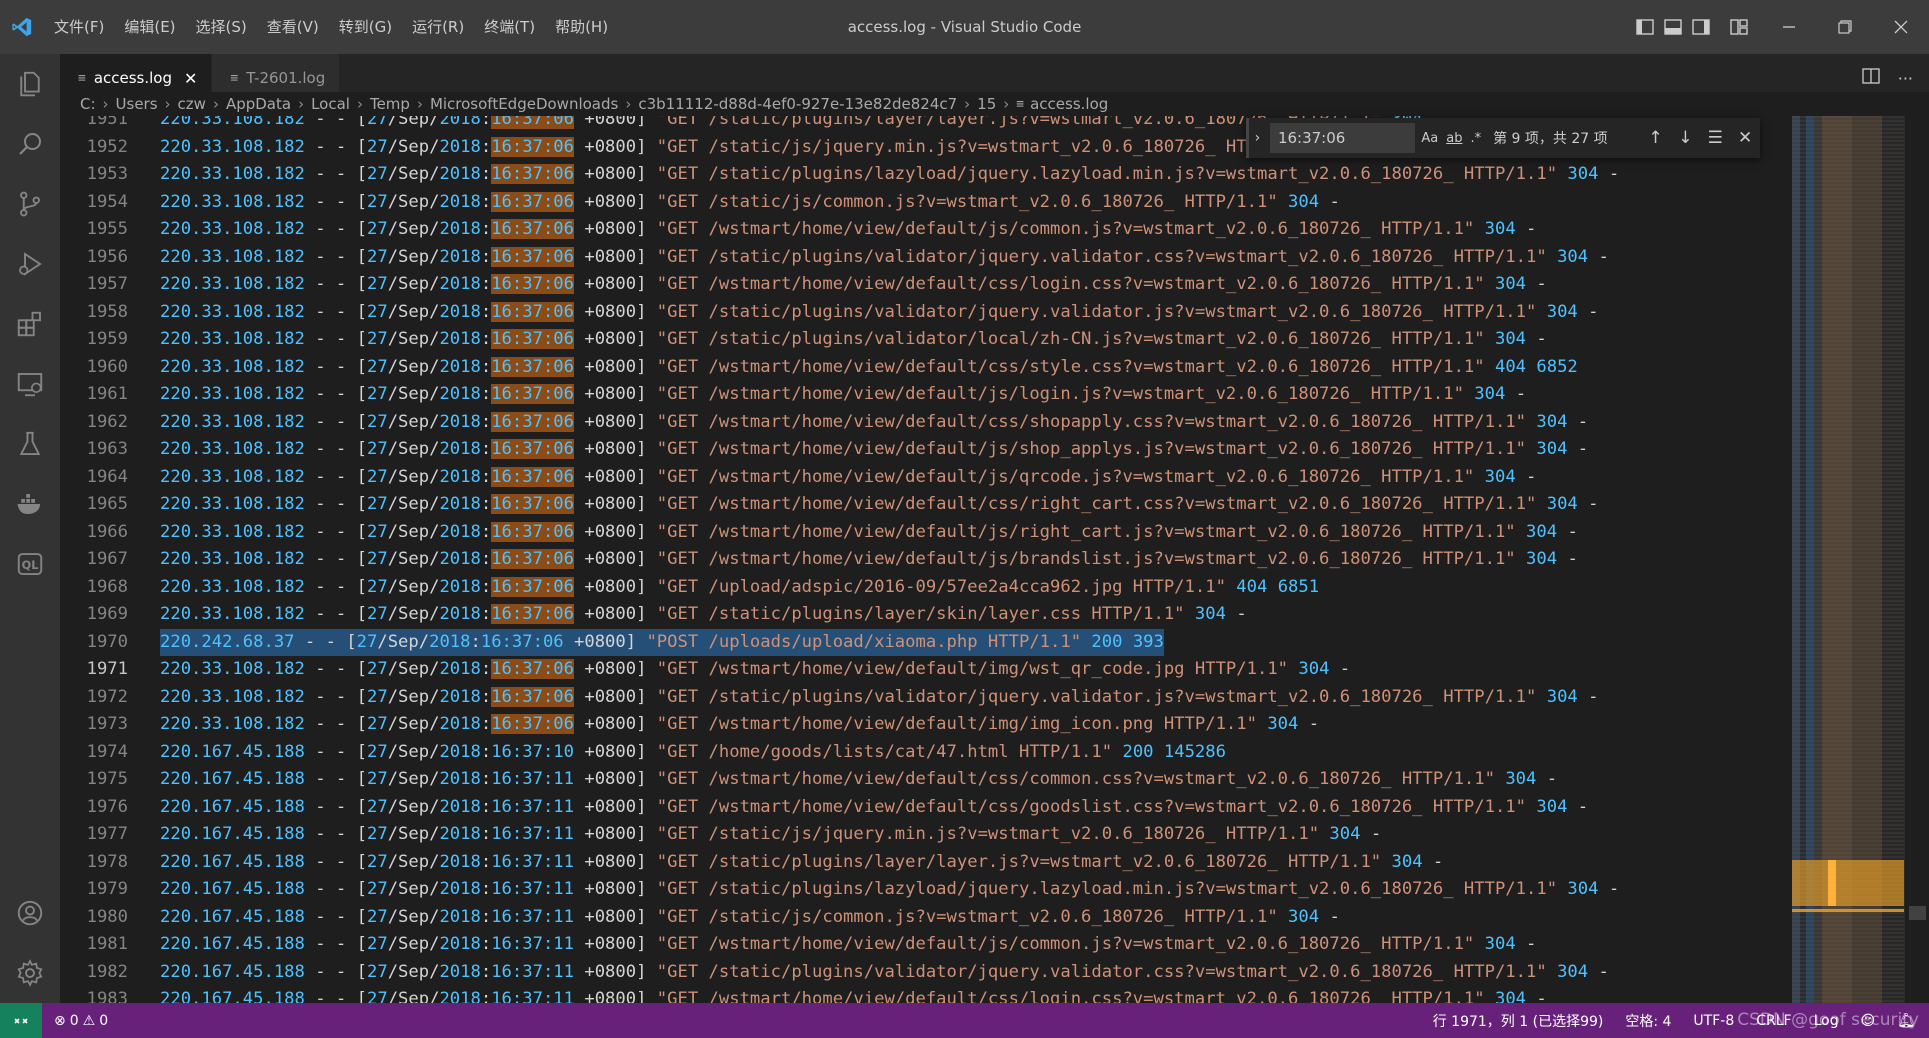 Image resolution: width=1929 pixels, height=1038 pixels. Describe the element at coordinates (797, 104) in the screenshot. I see `breadcrumb-item: c3b11112-d88d-4ef0-927e-13e82de824c7` at that location.